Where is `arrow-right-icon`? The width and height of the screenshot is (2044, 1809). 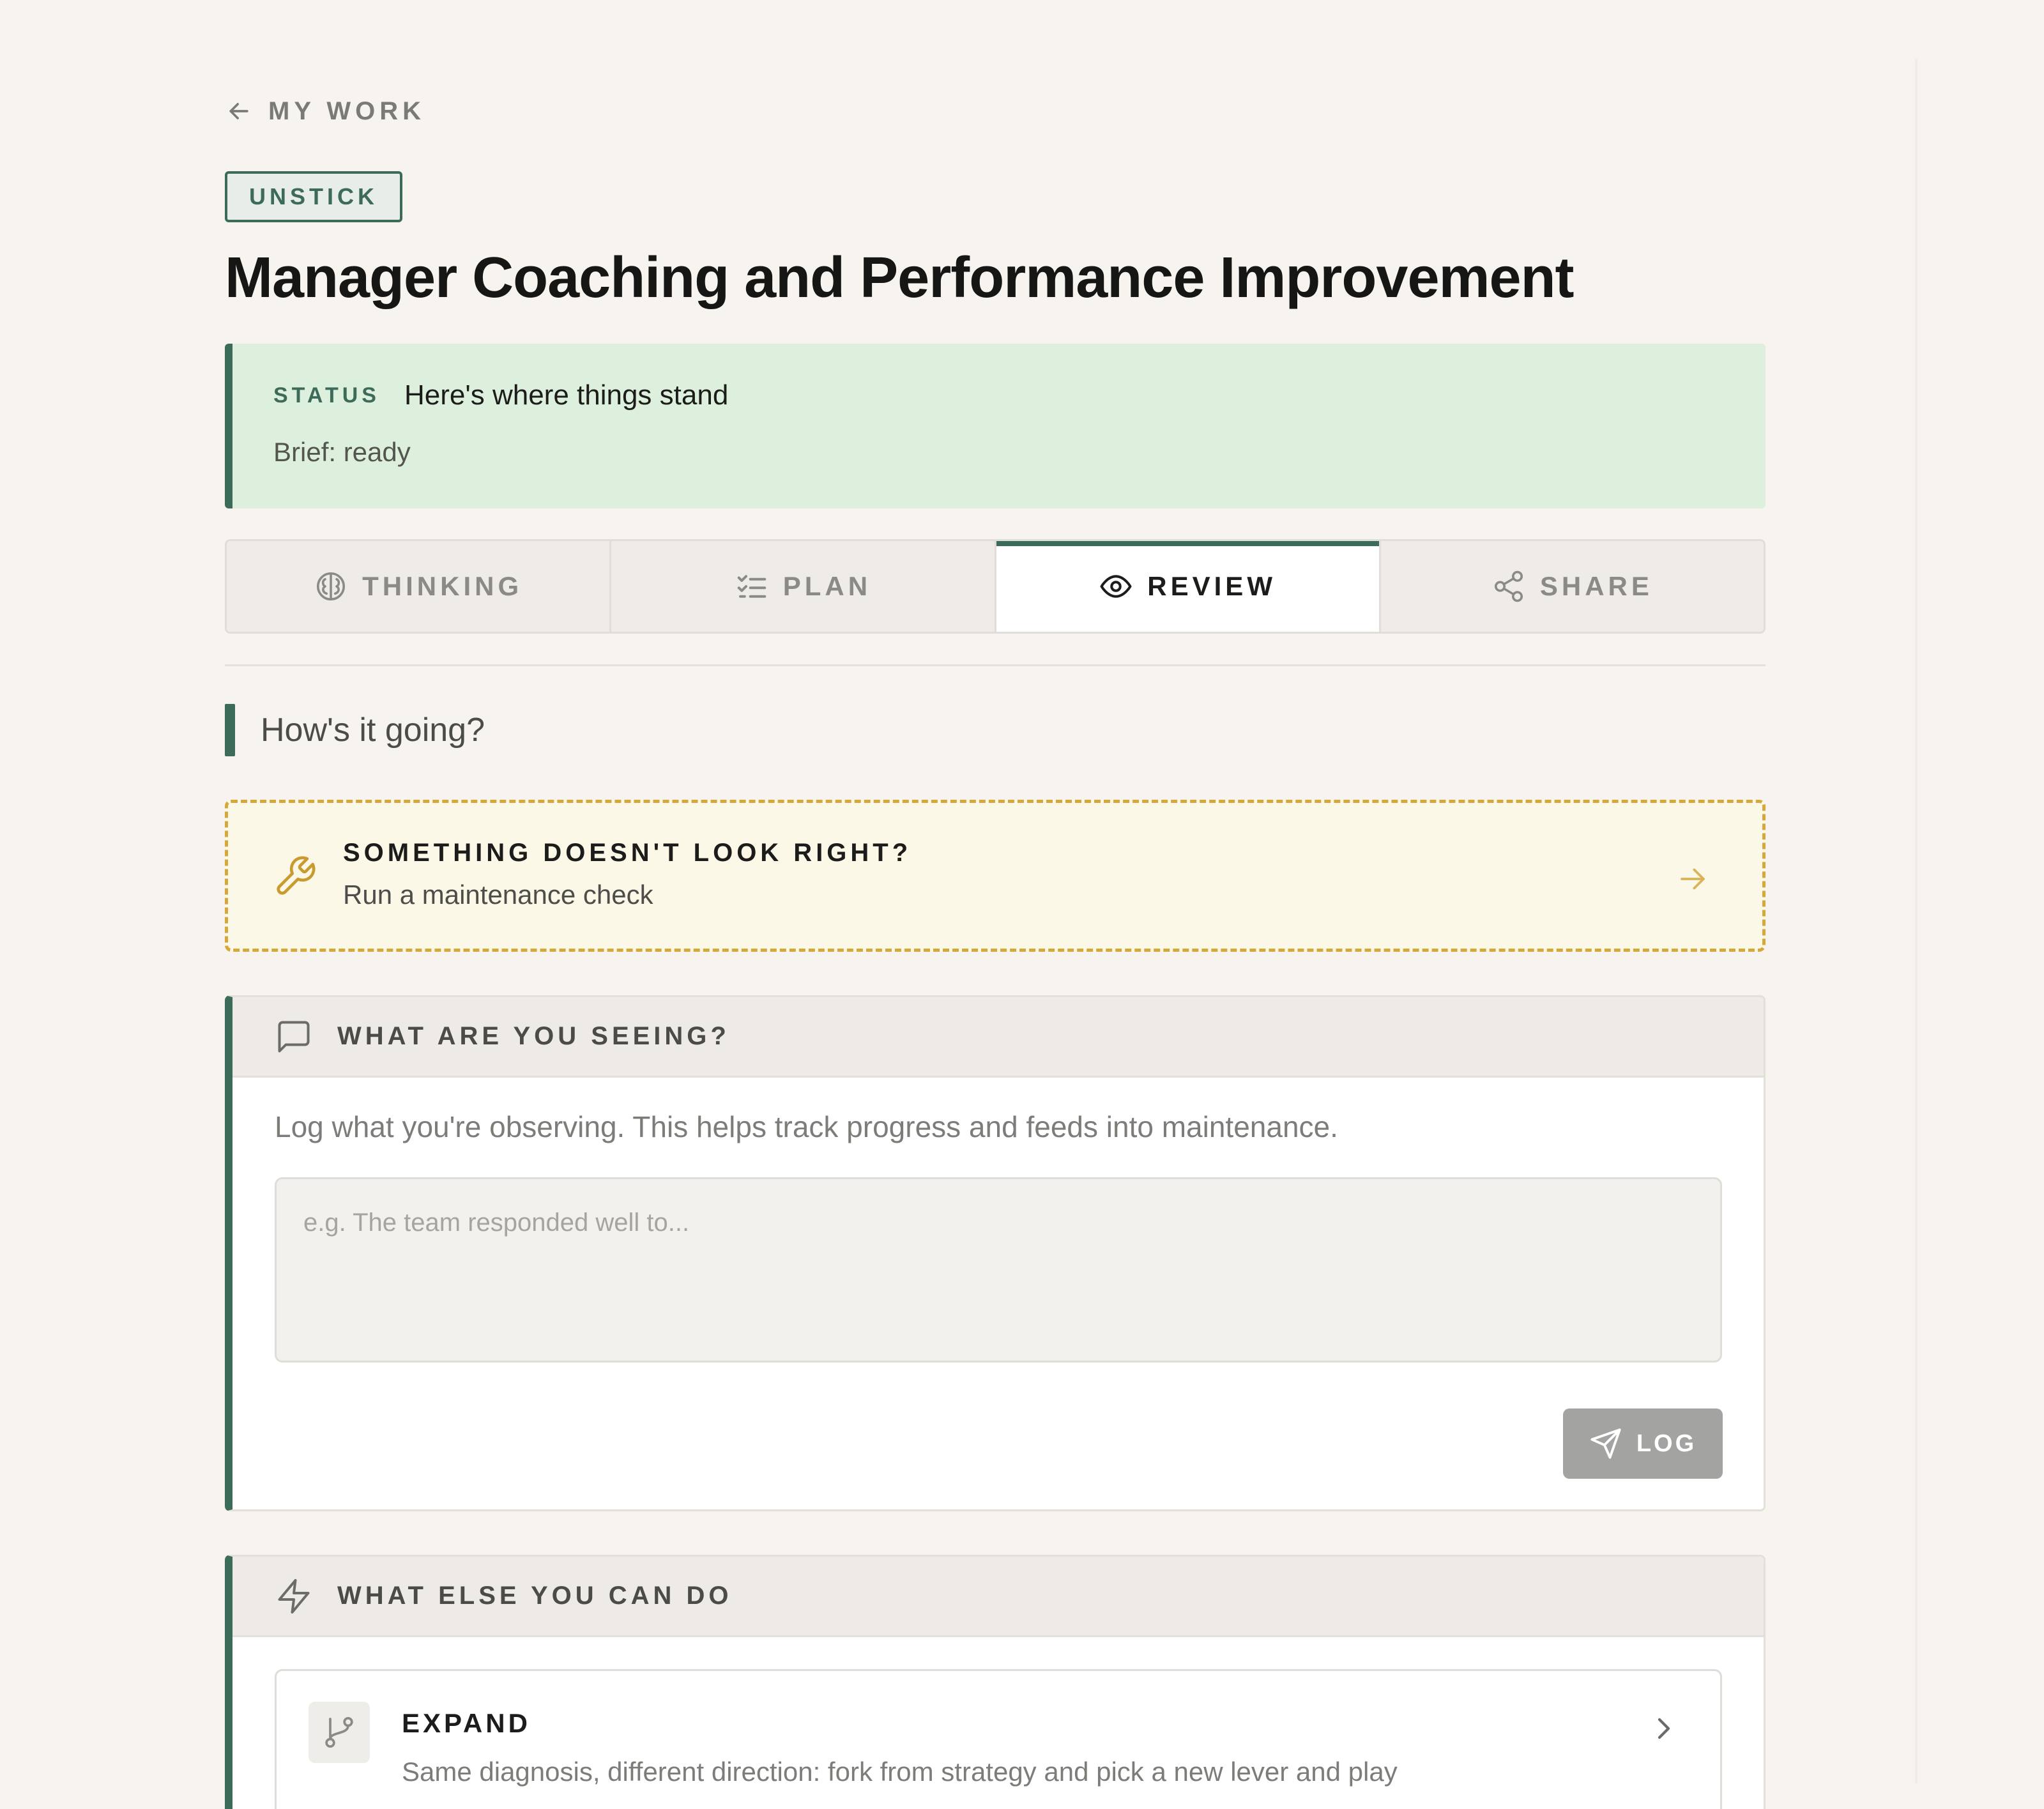 arrow-right-icon is located at coordinates (1693, 879).